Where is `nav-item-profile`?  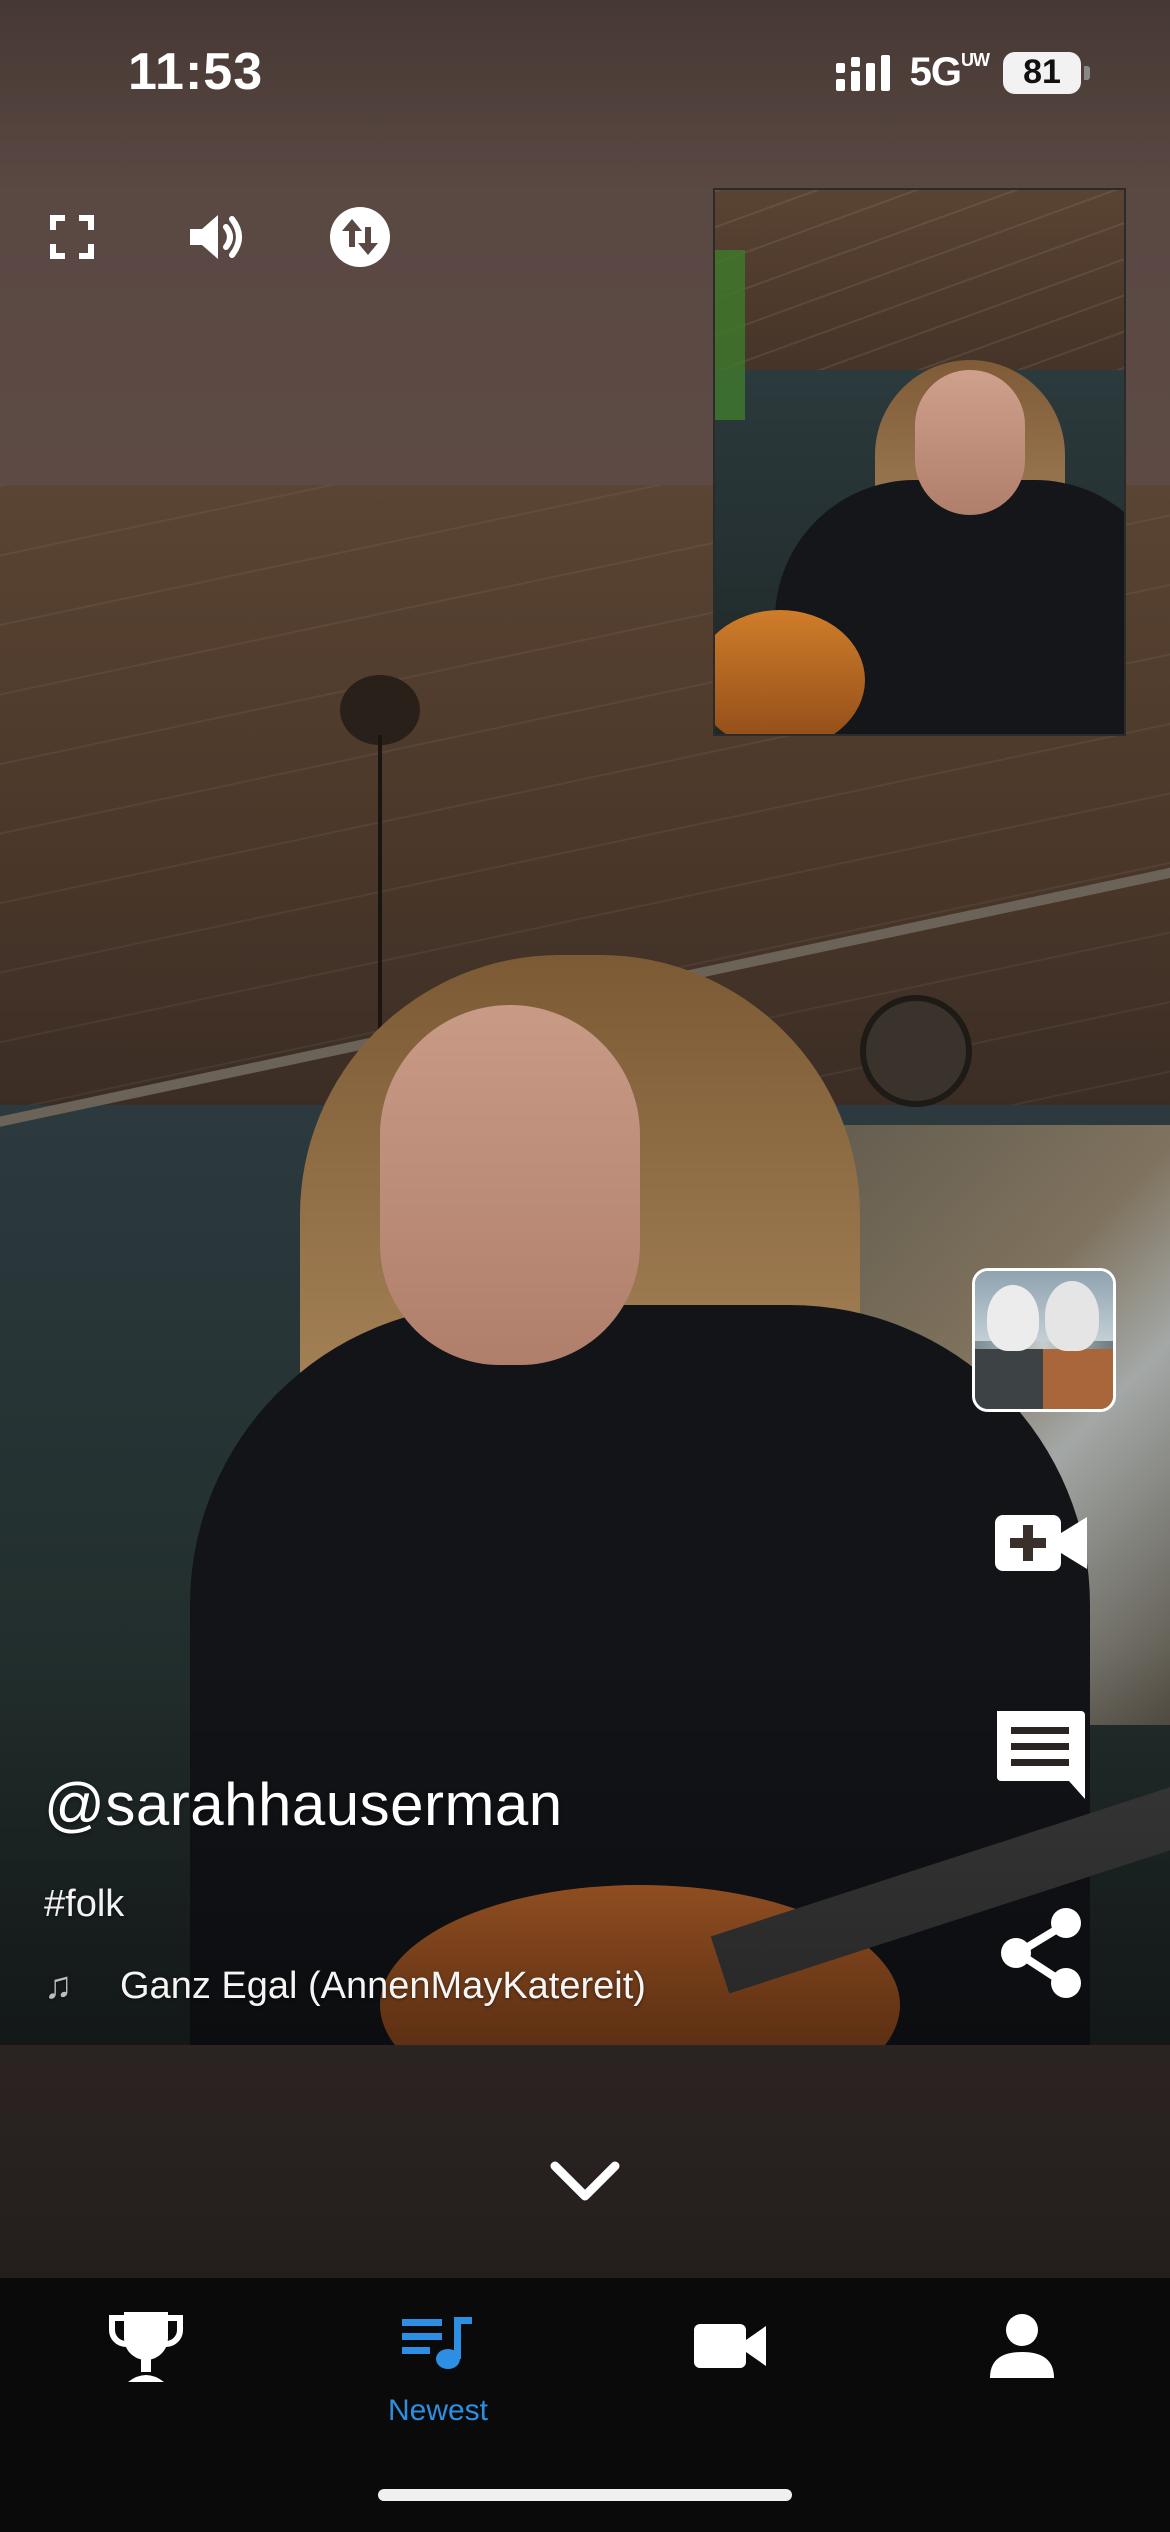
nav-item-profile is located at coordinates (1022, 2371).